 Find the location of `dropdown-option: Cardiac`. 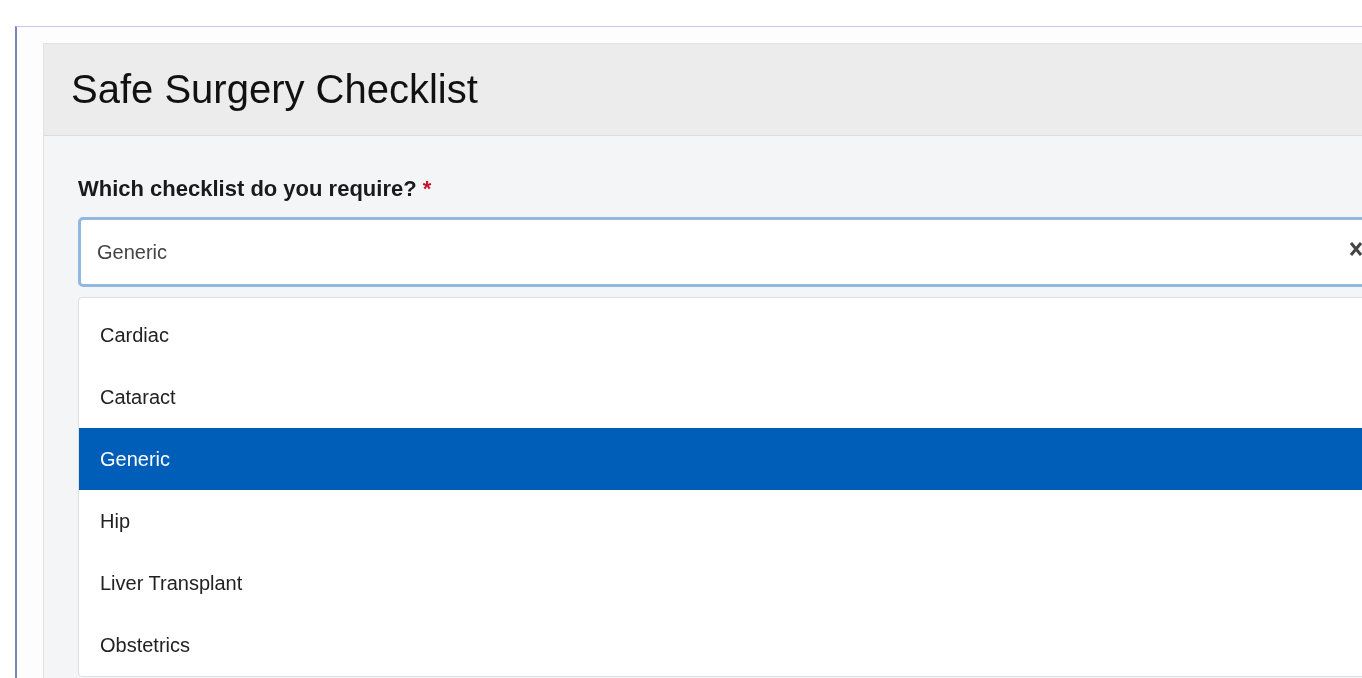

dropdown-option: Cardiac is located at coordinates (720, 335).